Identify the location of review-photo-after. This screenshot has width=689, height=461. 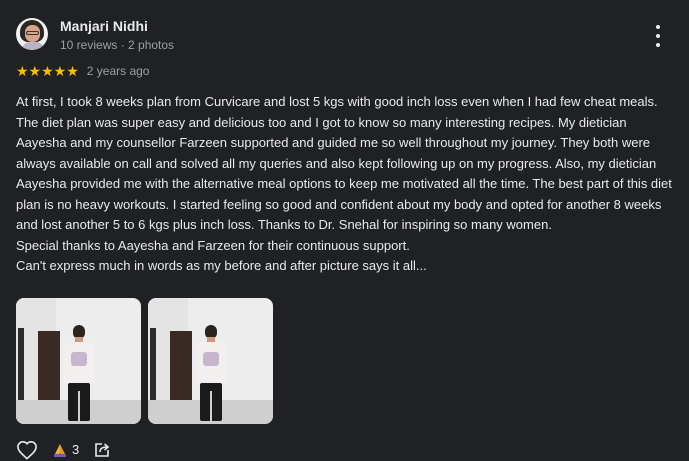
(210, 361).